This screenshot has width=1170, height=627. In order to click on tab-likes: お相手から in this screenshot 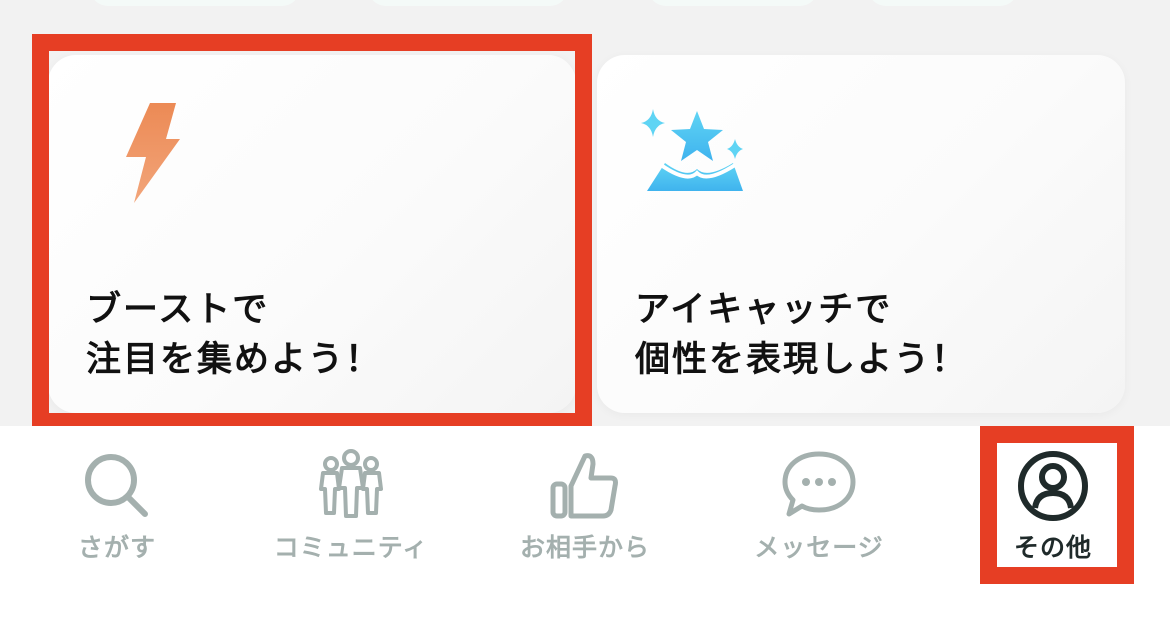, I will do `click(585, 506)`.